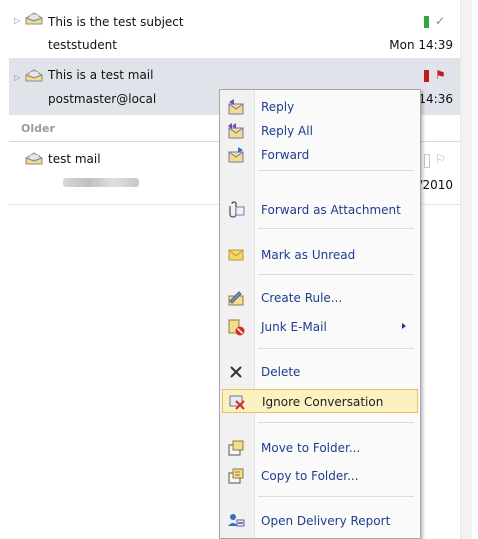  Describe the element at coordinates (287, 131) in the screenshot. I see `menu-item-label: Reply All` at that location.